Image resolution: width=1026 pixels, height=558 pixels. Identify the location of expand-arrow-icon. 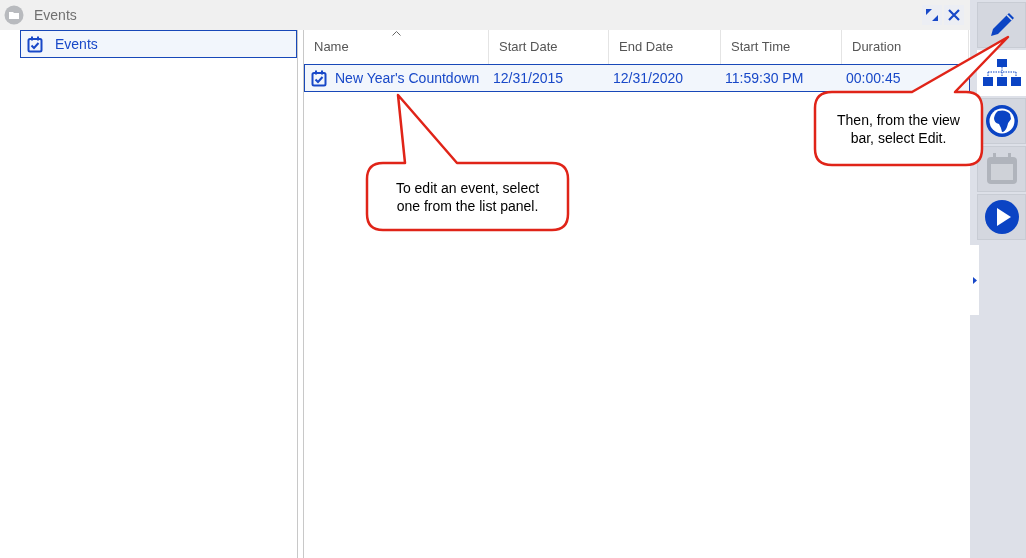
(974, 280).